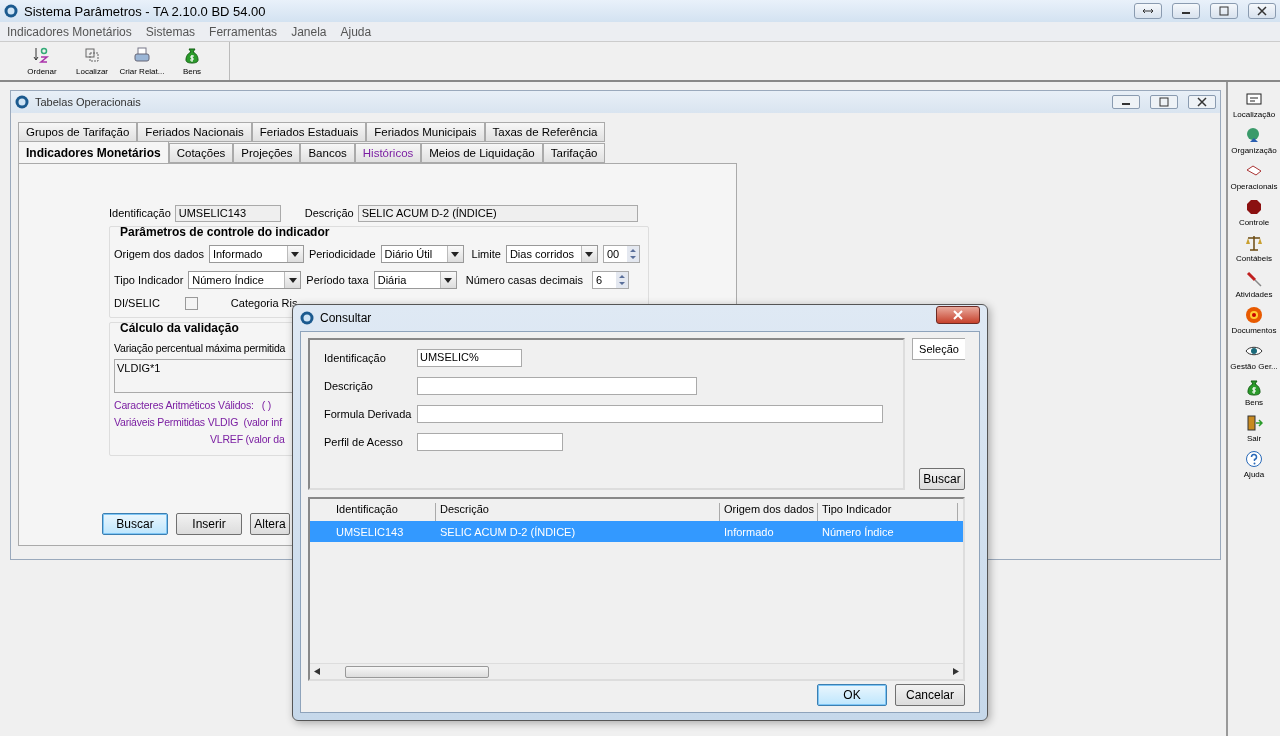 Image resolution: width=1280 pixels, height=736 pixels. What do you see at coordinates (137, 303) in the screenshot?
I see `field-label: DI/SELIC` at bounding box center [137, 303].